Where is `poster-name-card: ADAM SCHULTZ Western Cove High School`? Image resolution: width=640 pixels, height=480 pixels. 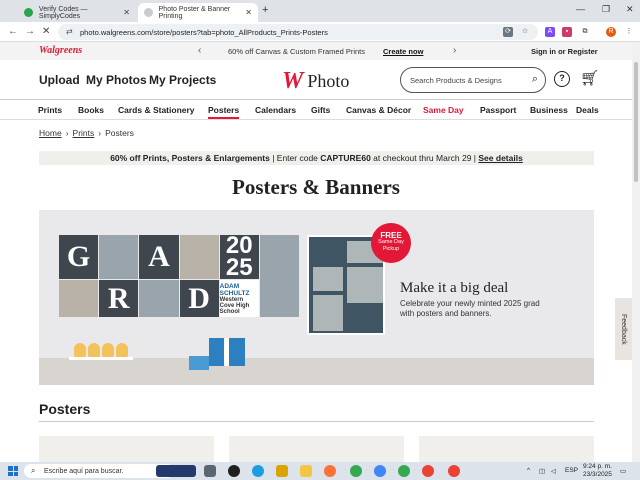
poster-name-card: ADAM SCHULTZ Western Cove High School is located at coordinates (239, 298).